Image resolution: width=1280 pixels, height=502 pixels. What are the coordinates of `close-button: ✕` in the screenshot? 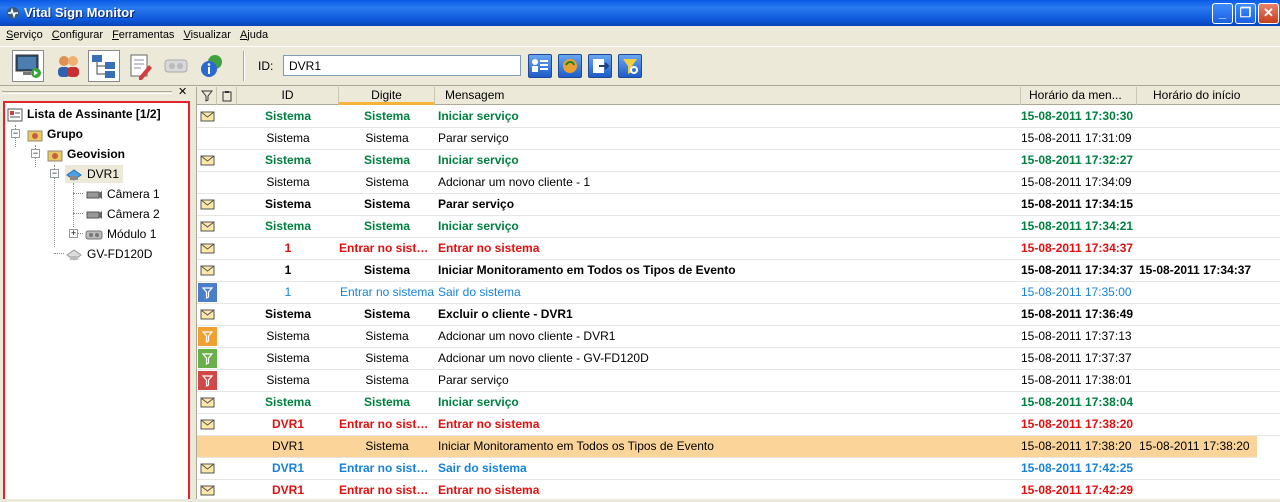 It's located at (1268, 13).